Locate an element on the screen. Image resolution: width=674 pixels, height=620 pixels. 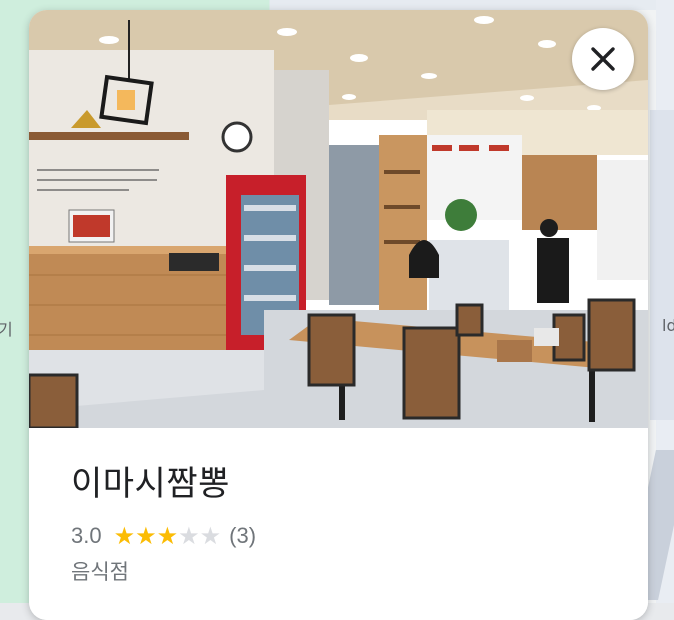
map-label-left: 기 is located at coordinates (6, 329).